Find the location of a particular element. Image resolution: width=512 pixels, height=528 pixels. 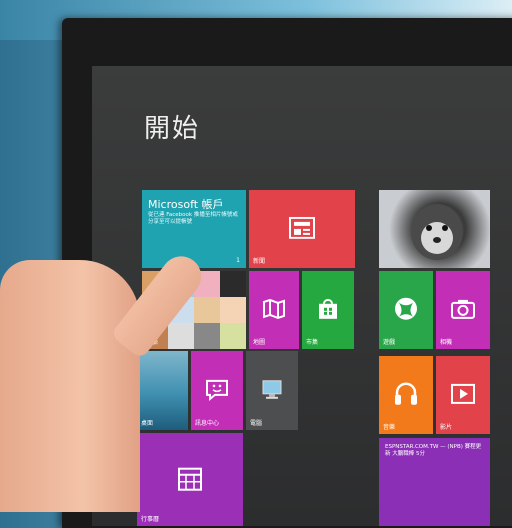

tile-sports-news: ESPNSTAR.COM.TW — (NPB) 賽程更新 大鵬職棒 5分 is located at coordinates (434, 482).